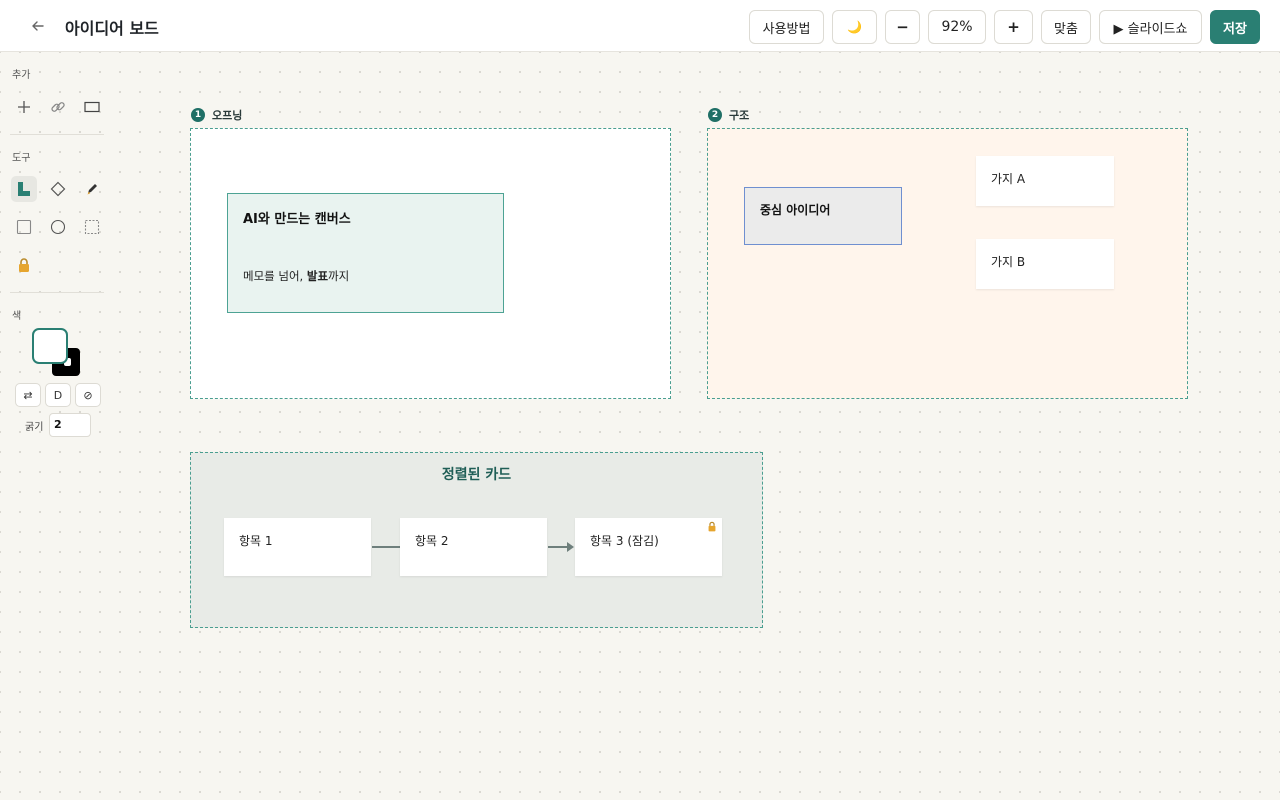 The width and height of the screenshot is (1280, 800). I want to click on connector-tool, so click(24, 189).